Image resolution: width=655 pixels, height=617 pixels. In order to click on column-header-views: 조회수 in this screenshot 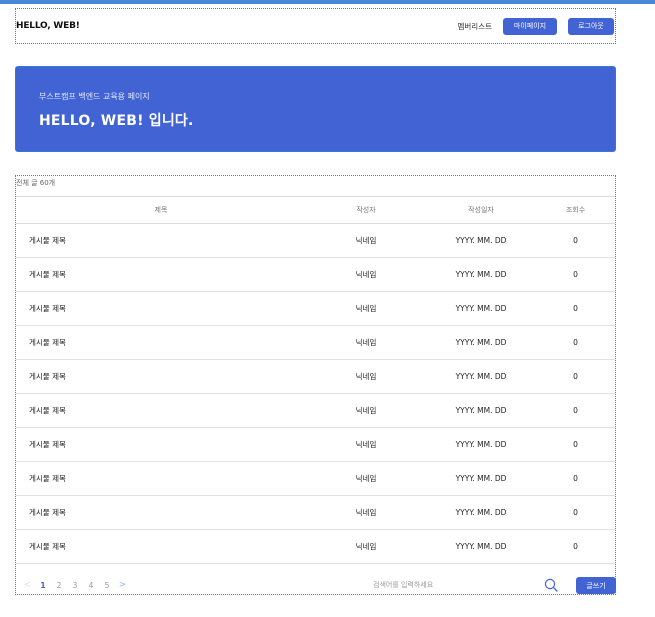, I will do `click(575, 210)`.